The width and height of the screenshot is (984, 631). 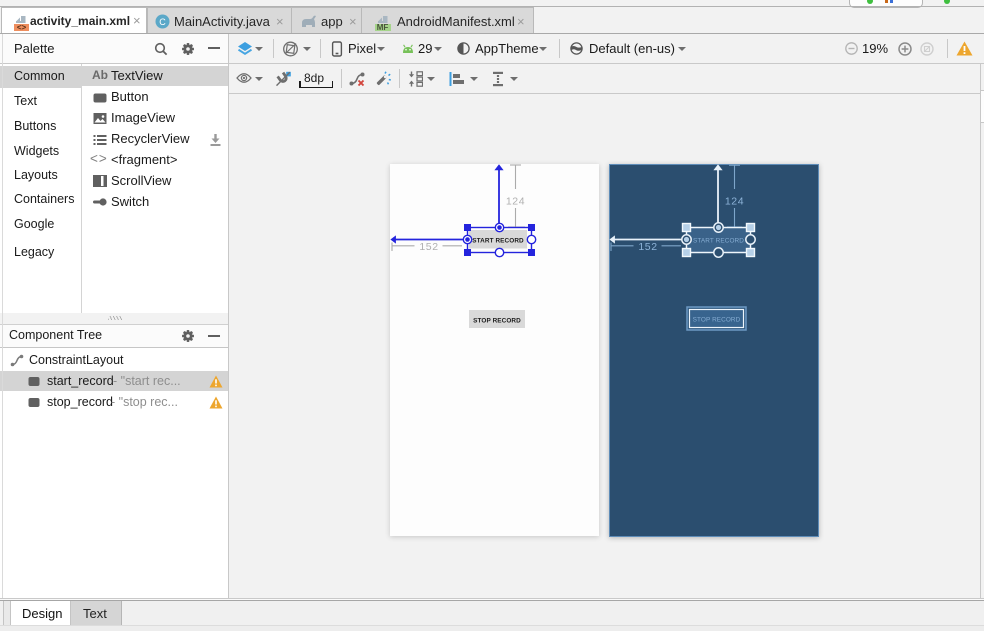 What do you see at coordinates (383, 27) in the screenshot?
I see `svg-text: MF` at bounding box center [383, 27].